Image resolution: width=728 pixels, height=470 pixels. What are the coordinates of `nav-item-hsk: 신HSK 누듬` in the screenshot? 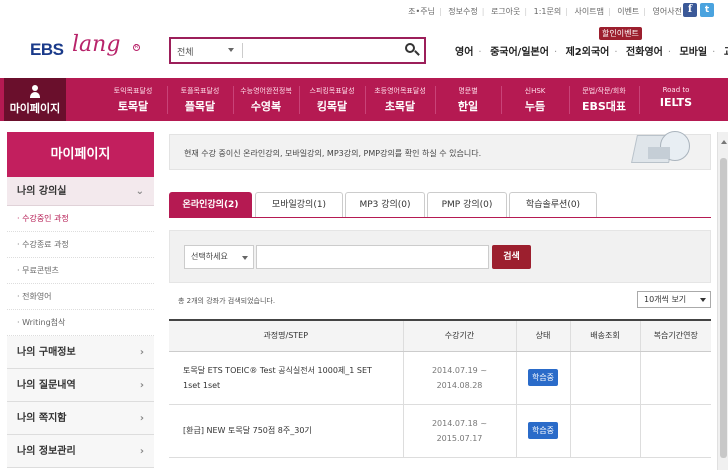 It's located at (535, 99).